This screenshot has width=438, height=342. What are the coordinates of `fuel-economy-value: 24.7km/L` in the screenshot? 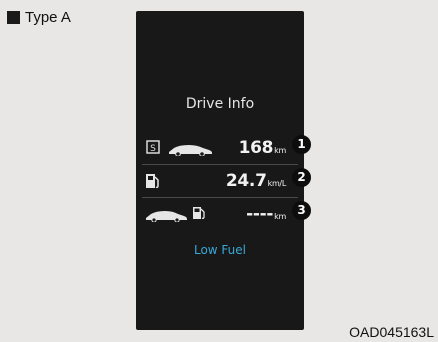 It's located at (255, 181).